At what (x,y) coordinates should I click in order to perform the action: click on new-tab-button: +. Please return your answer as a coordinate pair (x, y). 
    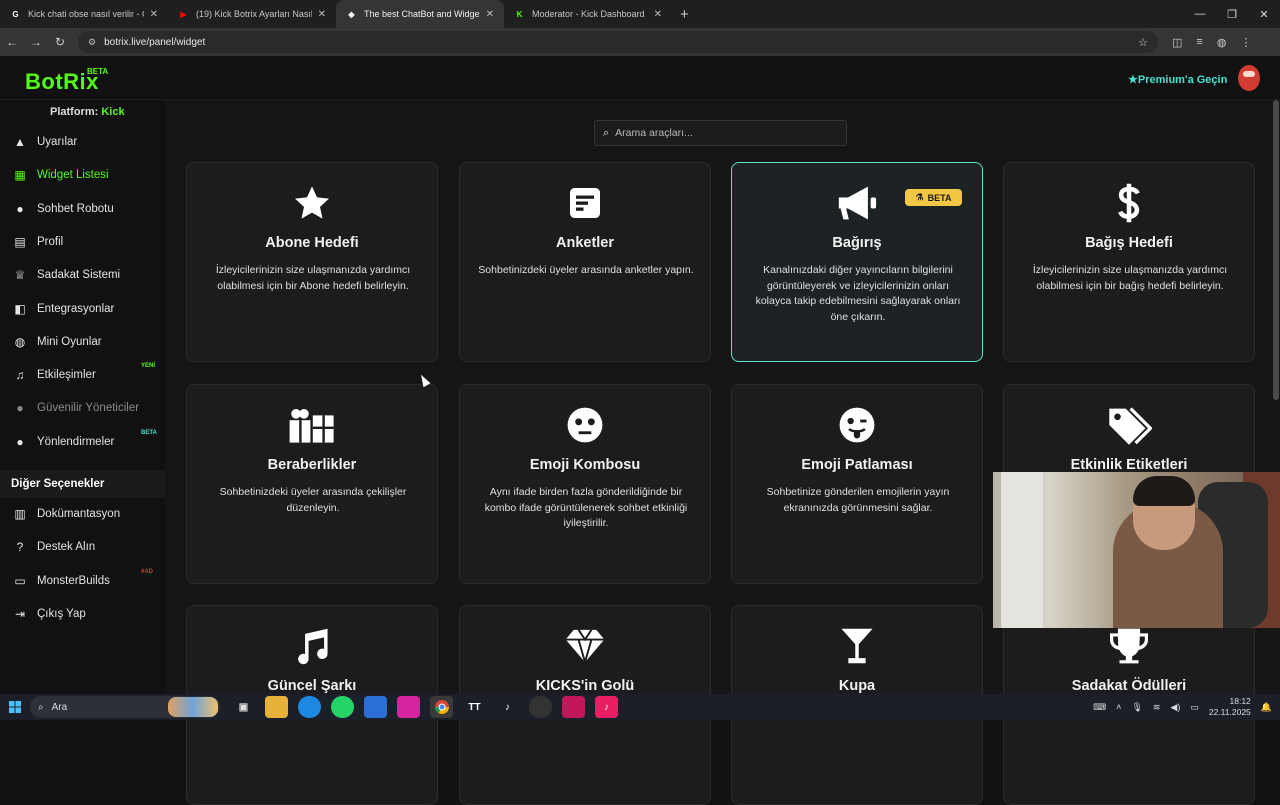
    Looking at the image, I should click on (684, 14).